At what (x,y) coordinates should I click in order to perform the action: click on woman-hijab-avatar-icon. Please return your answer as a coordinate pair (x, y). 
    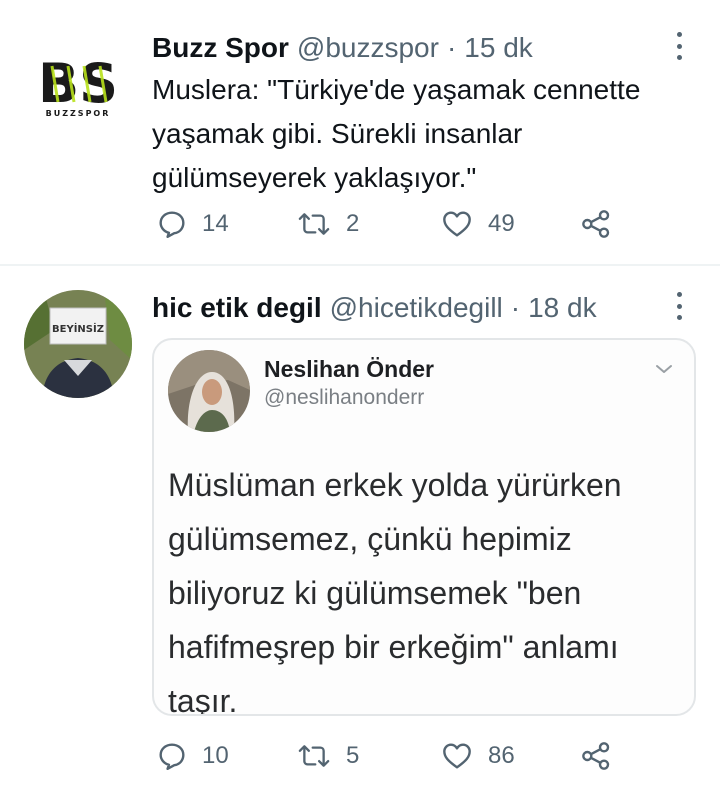
    Looking at the image, I should click on (209, 391).